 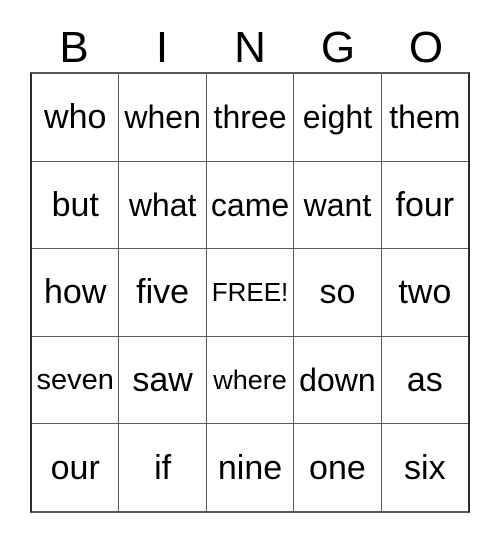 What do you see at coordinates (161, 117) in the screenshot?
I see `bingo-cell: when` at bounding box center [161, 117].